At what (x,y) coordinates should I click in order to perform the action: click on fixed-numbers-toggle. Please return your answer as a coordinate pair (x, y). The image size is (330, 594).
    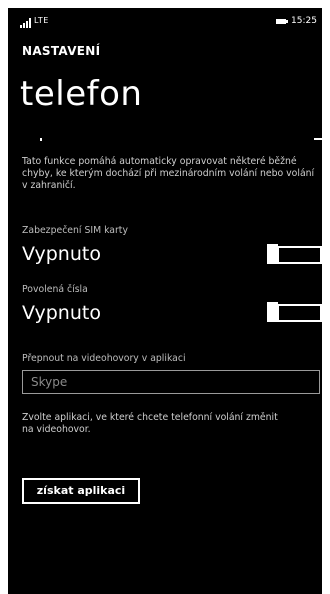
    Looking at the image, I should click on (294, 312).